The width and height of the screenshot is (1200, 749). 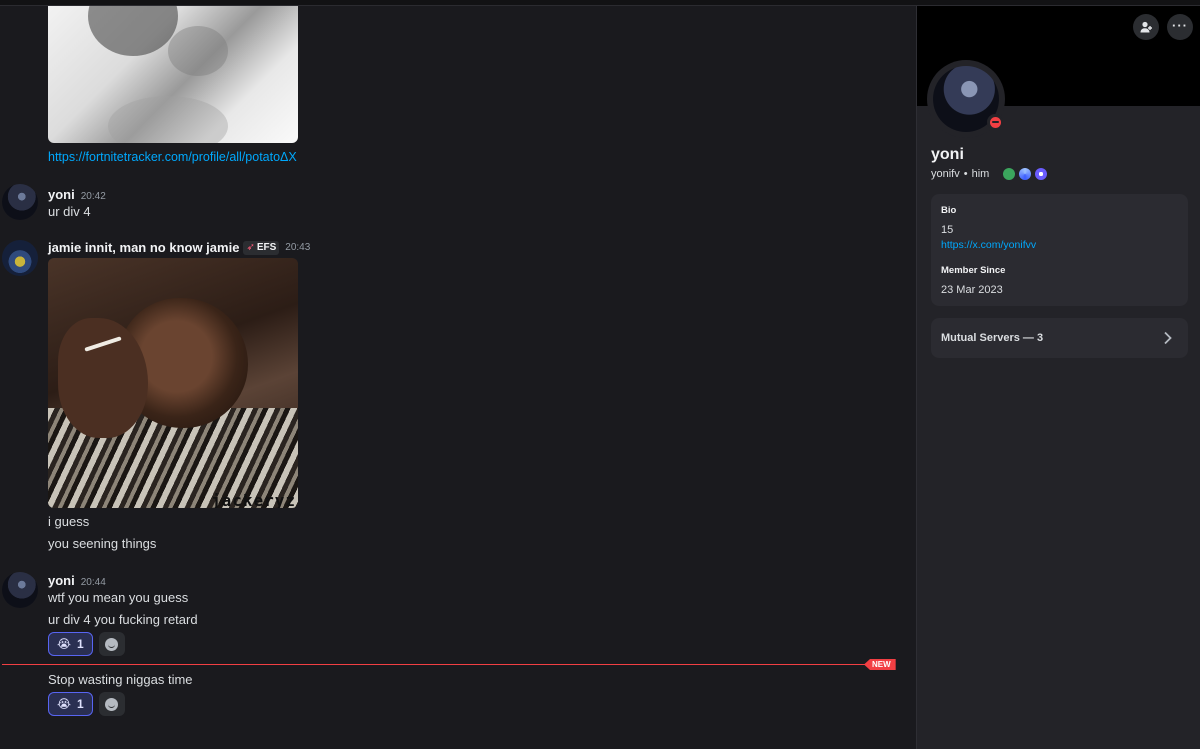 I want to click on attachment-image: jackeryz, so click(x=173, y=383).